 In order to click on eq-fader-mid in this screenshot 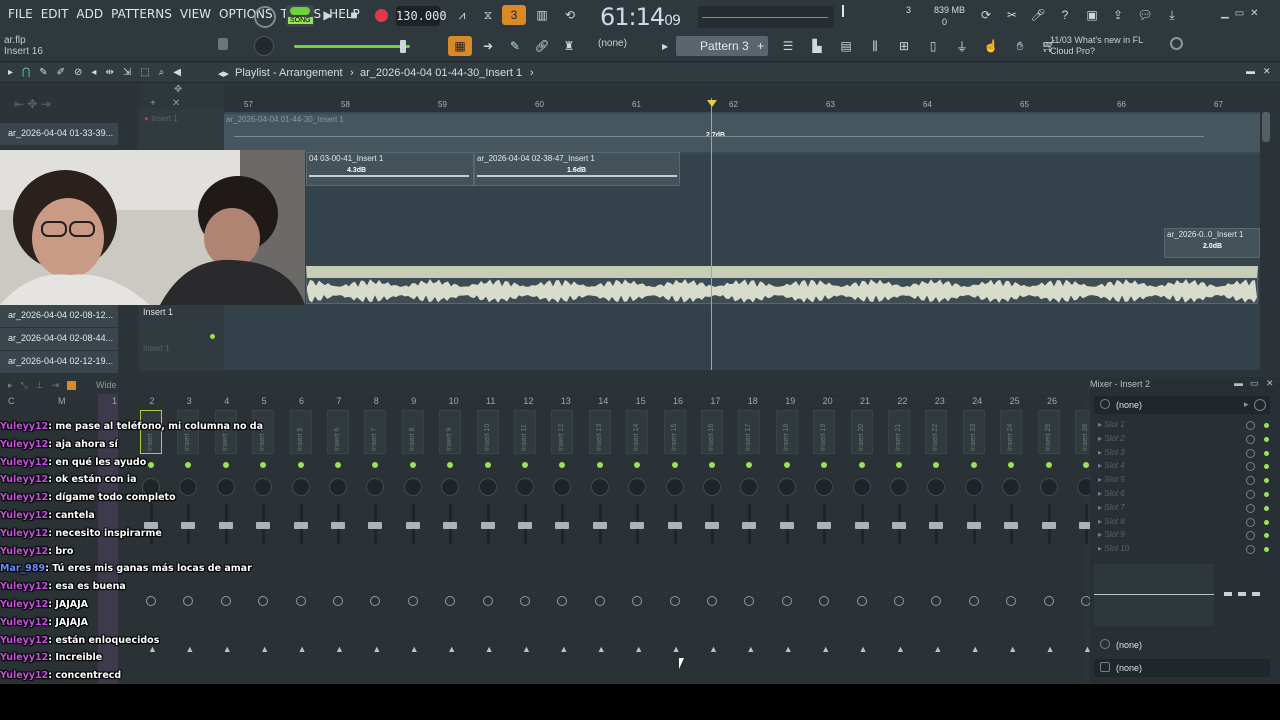, I will do `click(1242, 594)`.